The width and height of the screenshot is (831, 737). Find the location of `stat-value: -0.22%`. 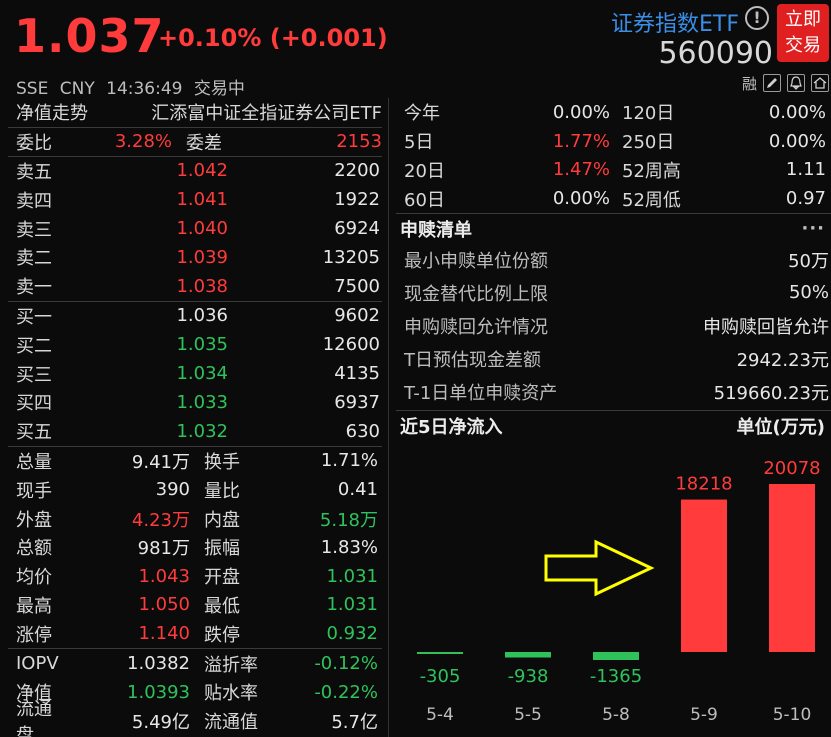

stat-value: -0.22% is located at coordinates (346, 692).